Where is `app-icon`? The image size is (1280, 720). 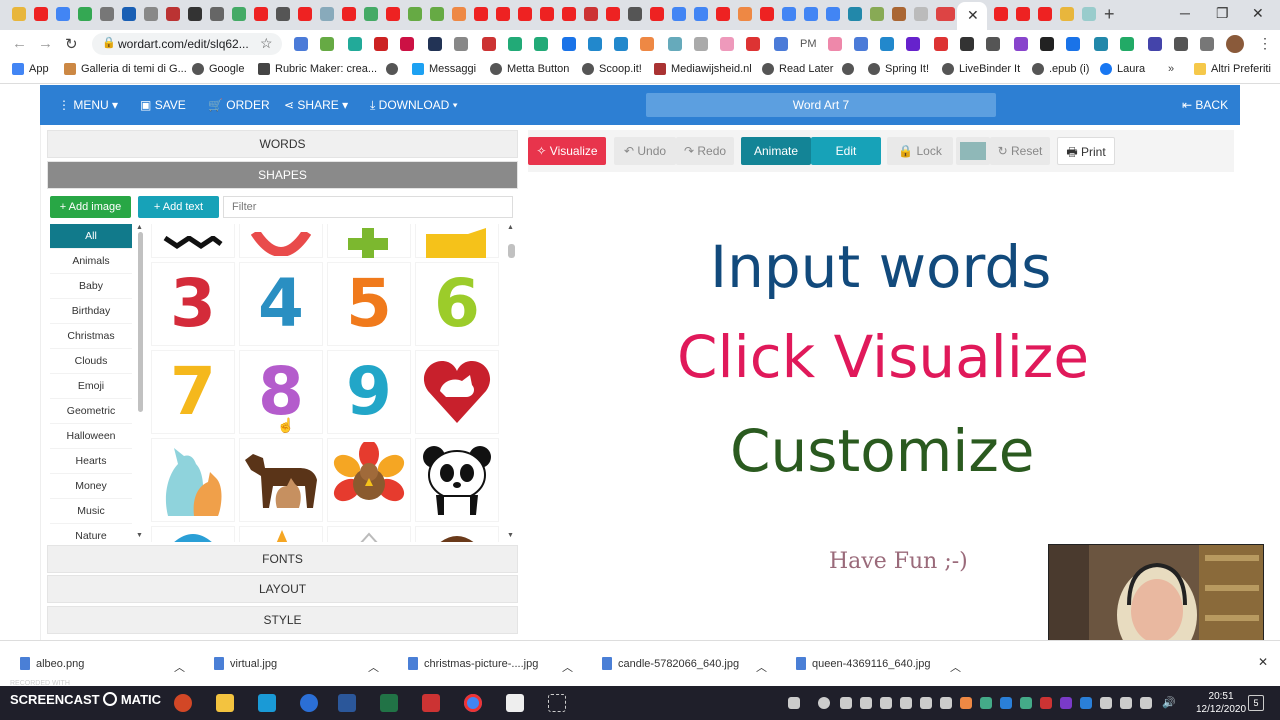 app-icon is located at coordinates (431, 703).